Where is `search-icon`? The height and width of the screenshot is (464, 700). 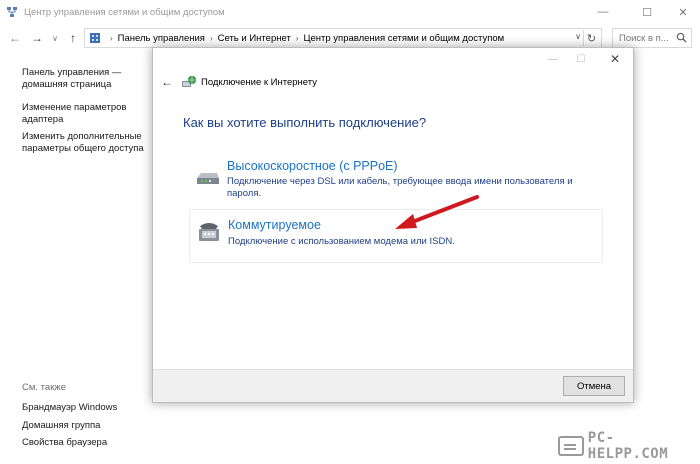
search-icon is located at coordinates (681, 37).